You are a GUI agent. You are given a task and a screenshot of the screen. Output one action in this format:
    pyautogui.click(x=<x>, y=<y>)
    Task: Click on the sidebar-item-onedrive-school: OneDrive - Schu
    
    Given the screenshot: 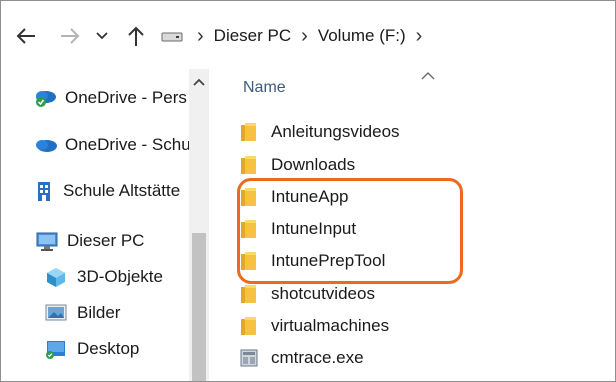 What is the action you would take?
    pyautogui.click(x=112, y=145)
    